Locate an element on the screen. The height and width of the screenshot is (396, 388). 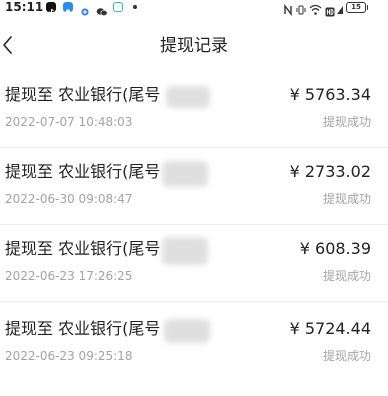
navigation-bar: 提现记录 is located at coordinates (194, 46).